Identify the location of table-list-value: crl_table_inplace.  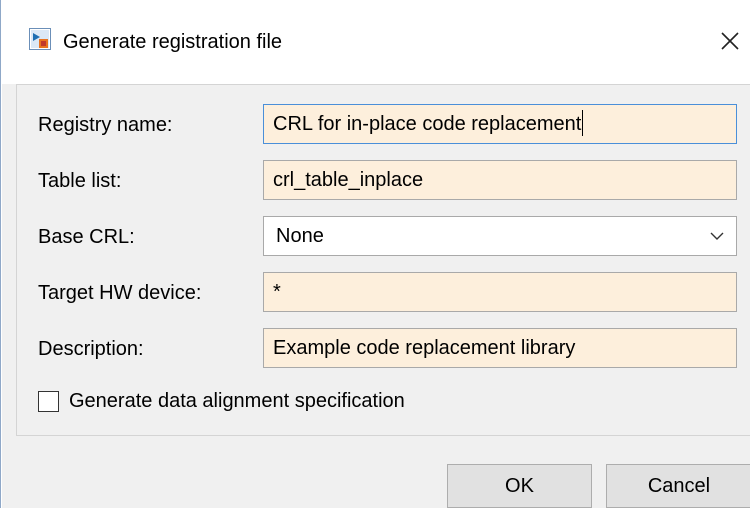
(348, 180).